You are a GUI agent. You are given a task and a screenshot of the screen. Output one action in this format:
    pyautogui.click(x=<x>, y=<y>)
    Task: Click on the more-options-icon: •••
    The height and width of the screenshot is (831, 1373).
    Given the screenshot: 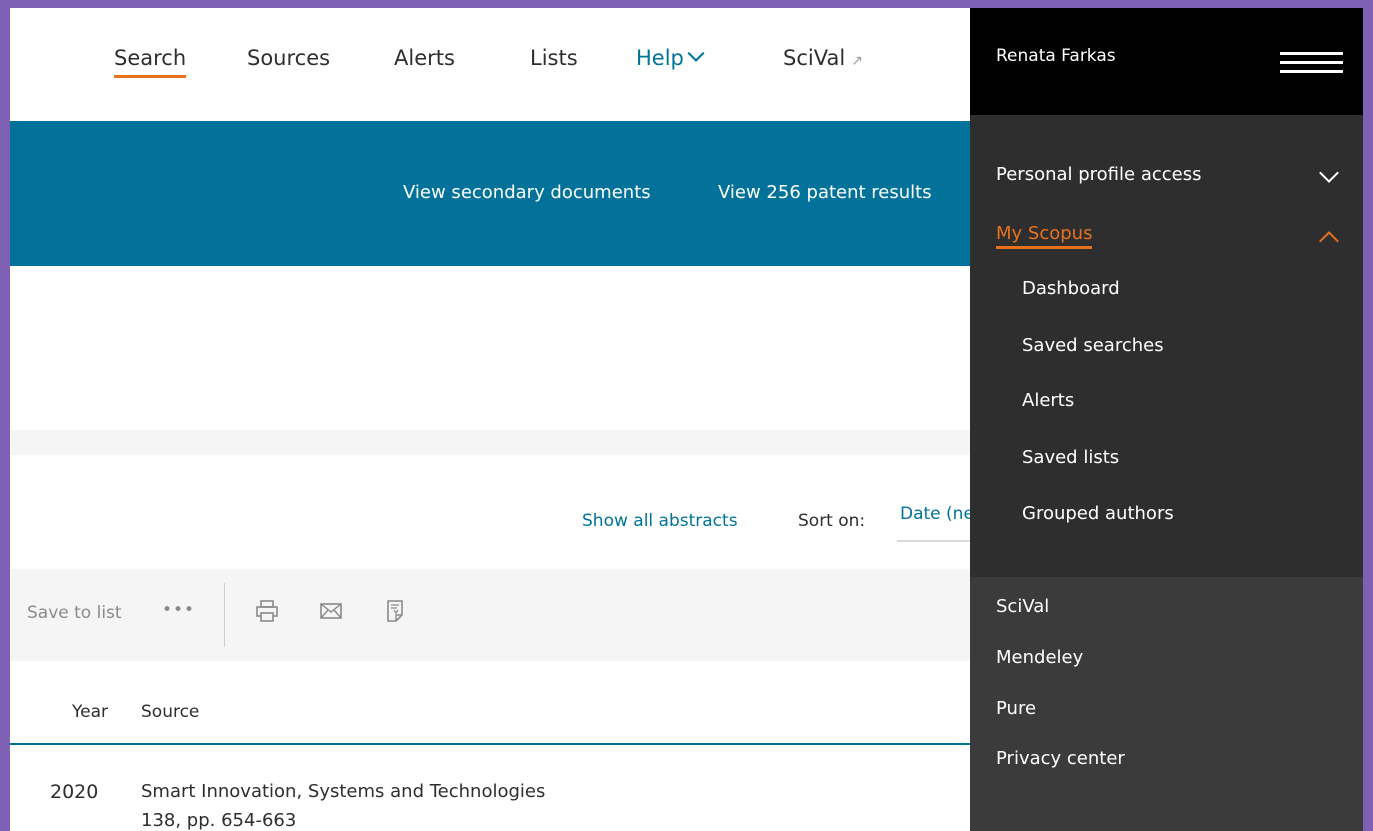 What is the action you would take?
    pyautogui.click(x=178, y=610)
    